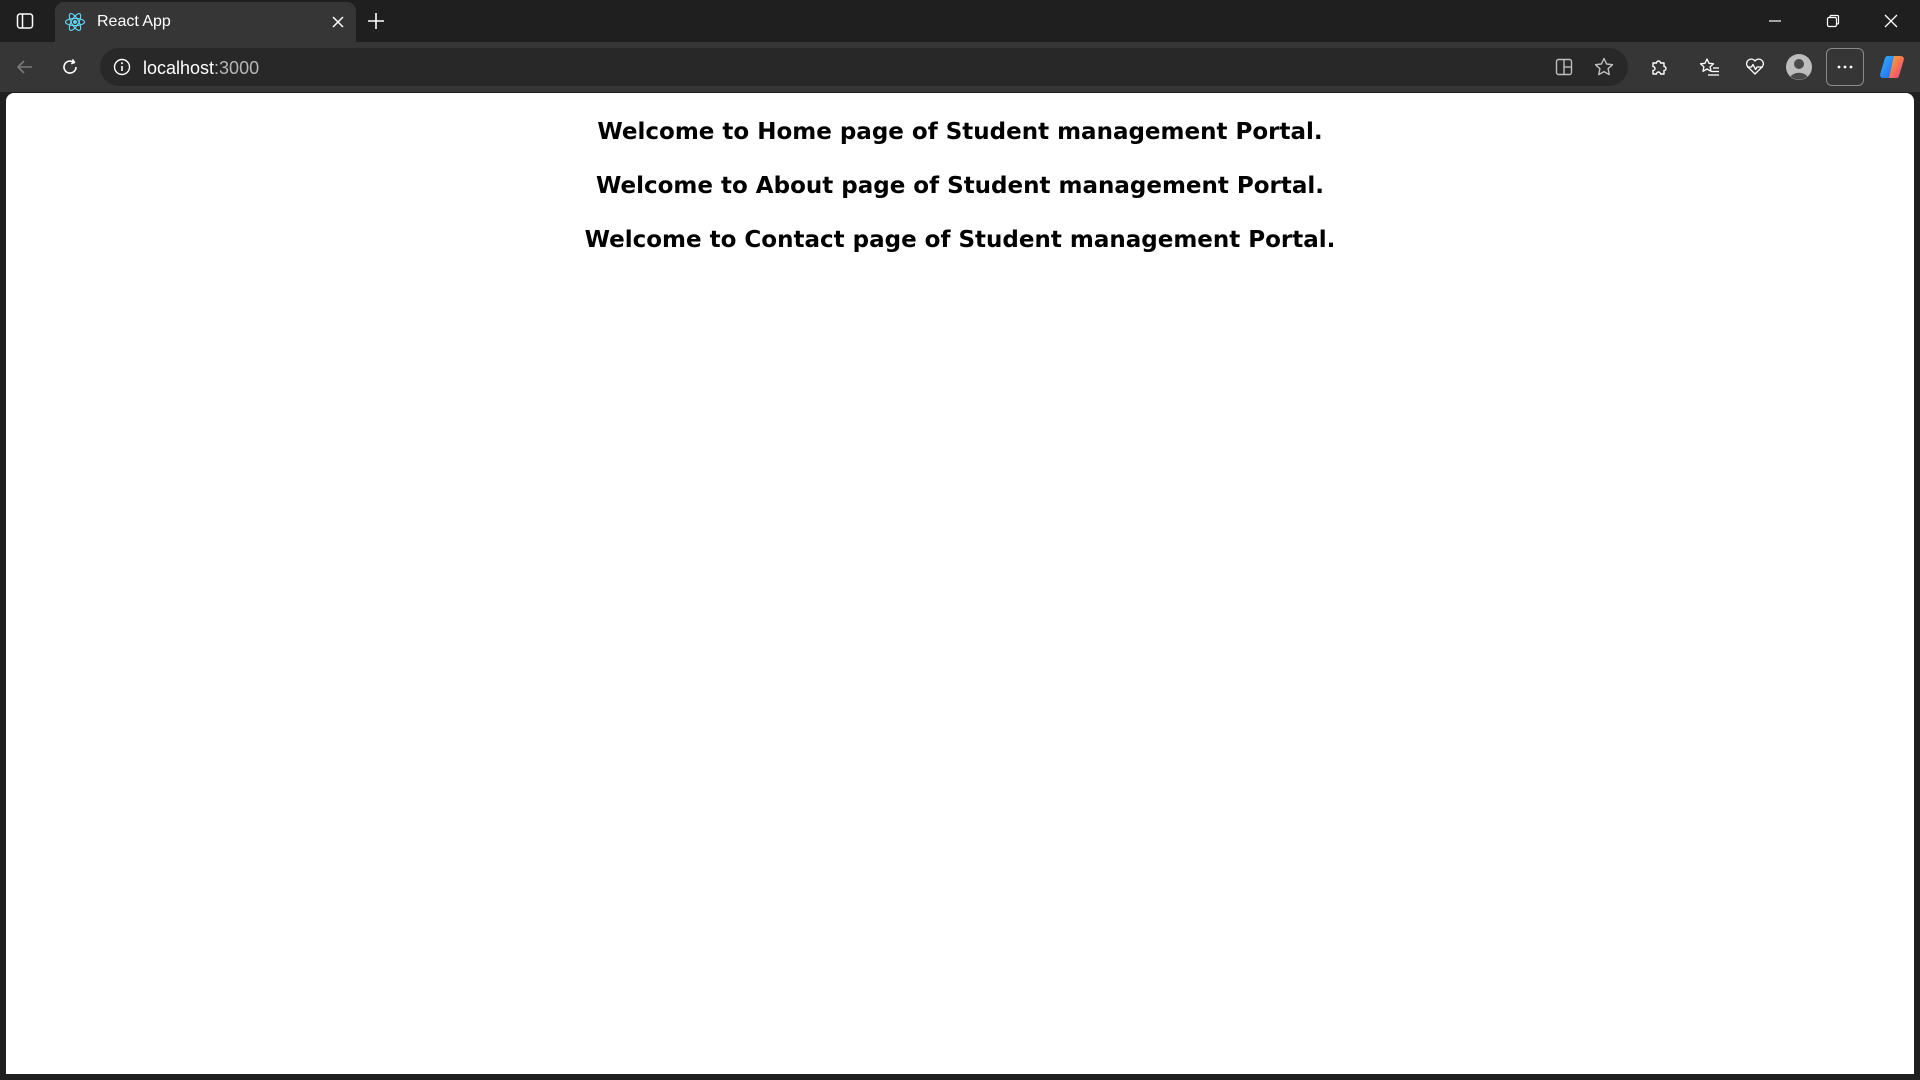 The height and width of the screenshot is (1080, 1920). I want to click on plus-icon, so click(376, 21).